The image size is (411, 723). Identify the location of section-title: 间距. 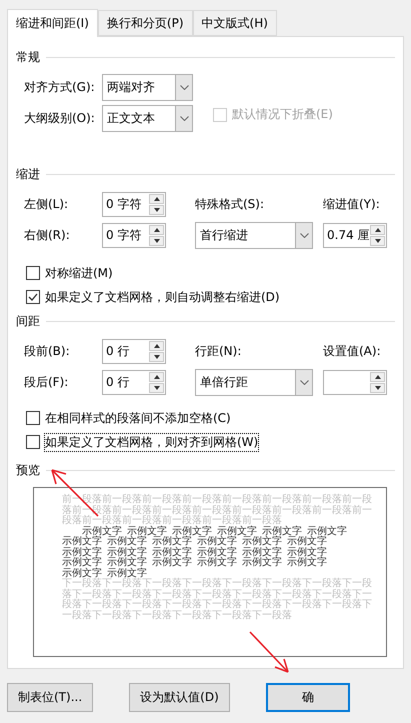
(28, 321).